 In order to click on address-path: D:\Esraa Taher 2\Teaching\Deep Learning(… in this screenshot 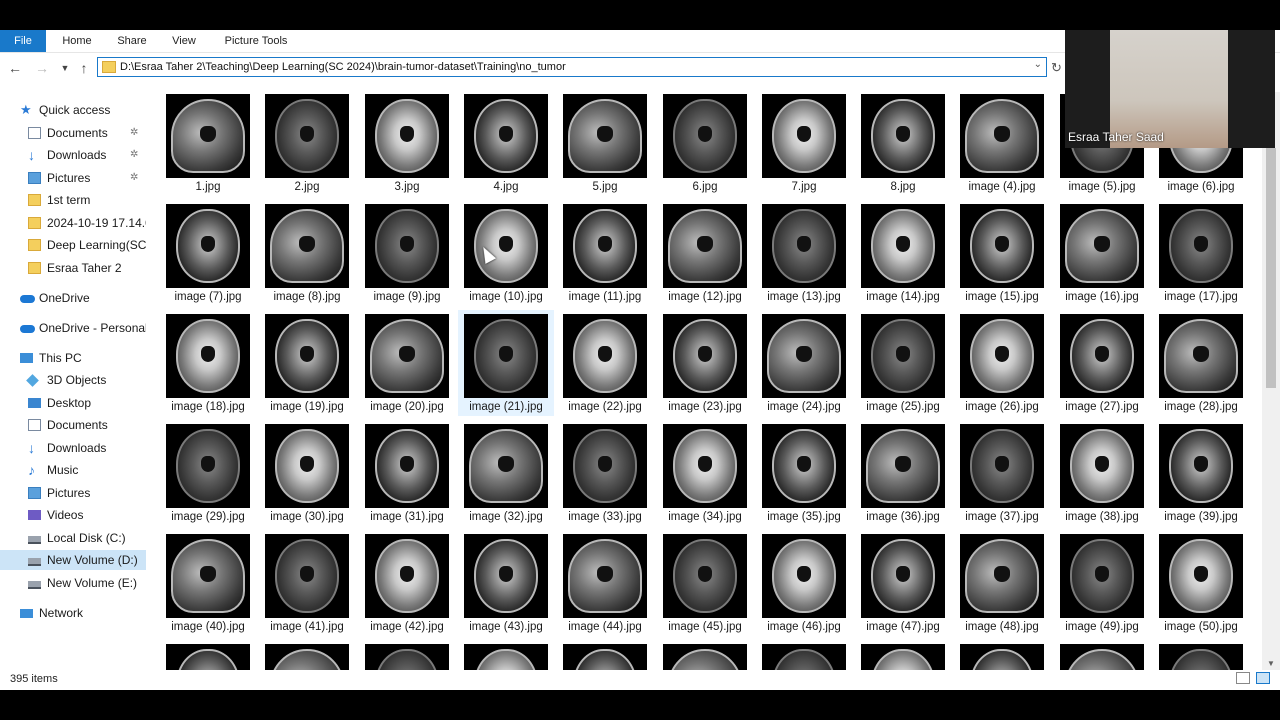, I will do `click(343, 67)`.